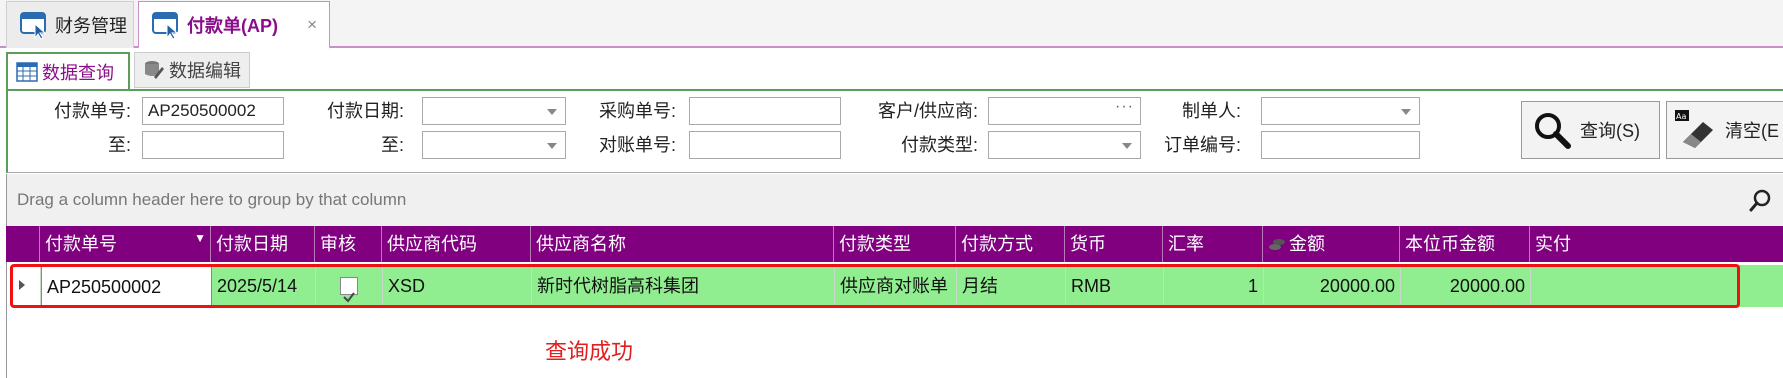 The height and width of the screenshot is (378, 1783). I want to click on tab-label: 付款单(AP), so click(232, 25).